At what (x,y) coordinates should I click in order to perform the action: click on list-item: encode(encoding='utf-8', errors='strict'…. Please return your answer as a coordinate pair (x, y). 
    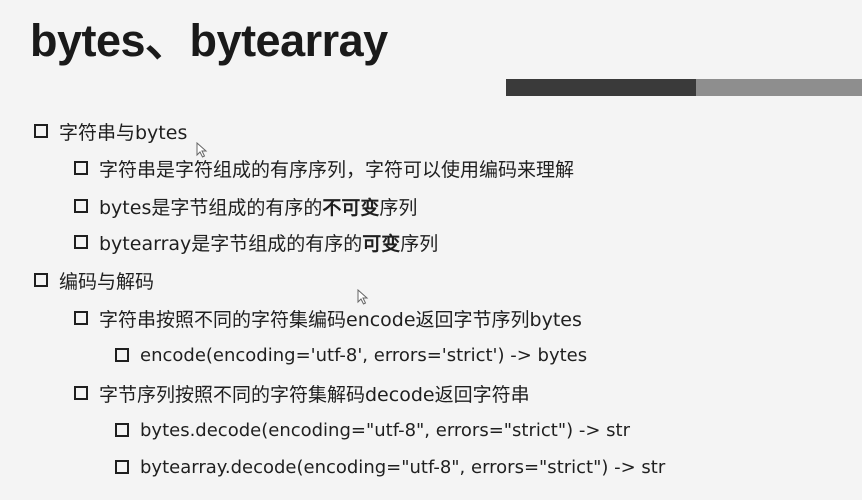
    Looking at the image, I should click on (351, 355).